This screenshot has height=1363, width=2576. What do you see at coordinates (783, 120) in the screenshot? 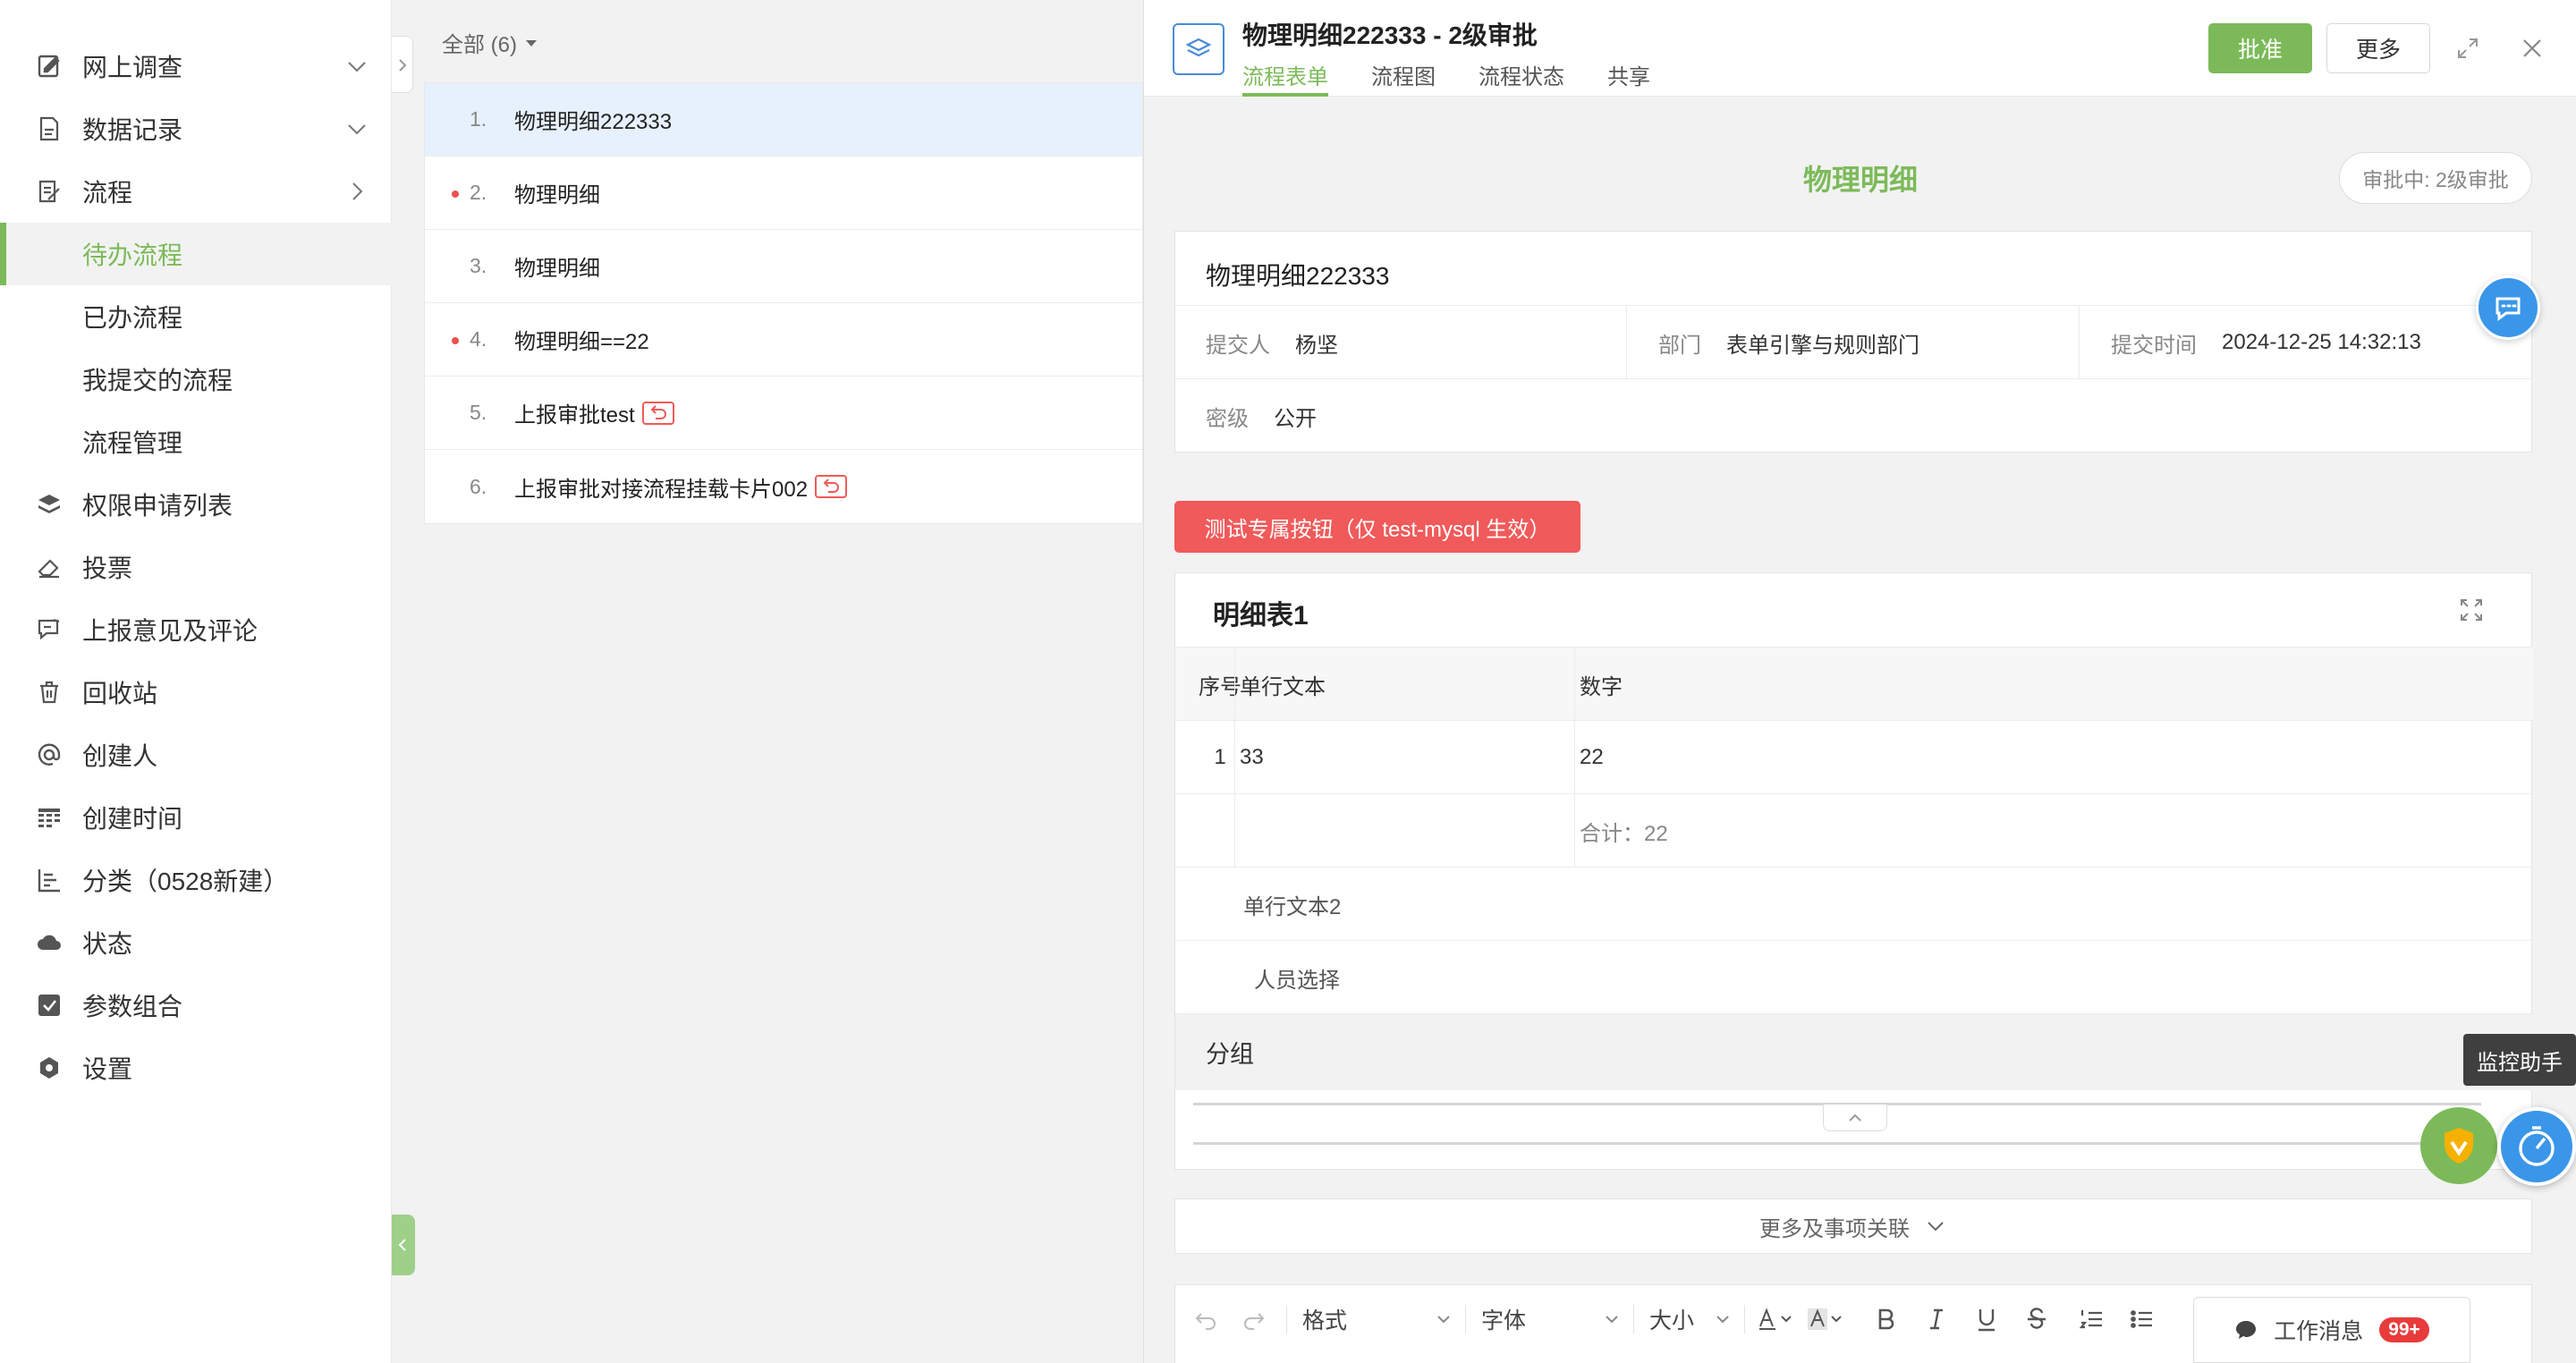
I see `list-item: 1. 物理明细222333` at bounding box center [783, 120].